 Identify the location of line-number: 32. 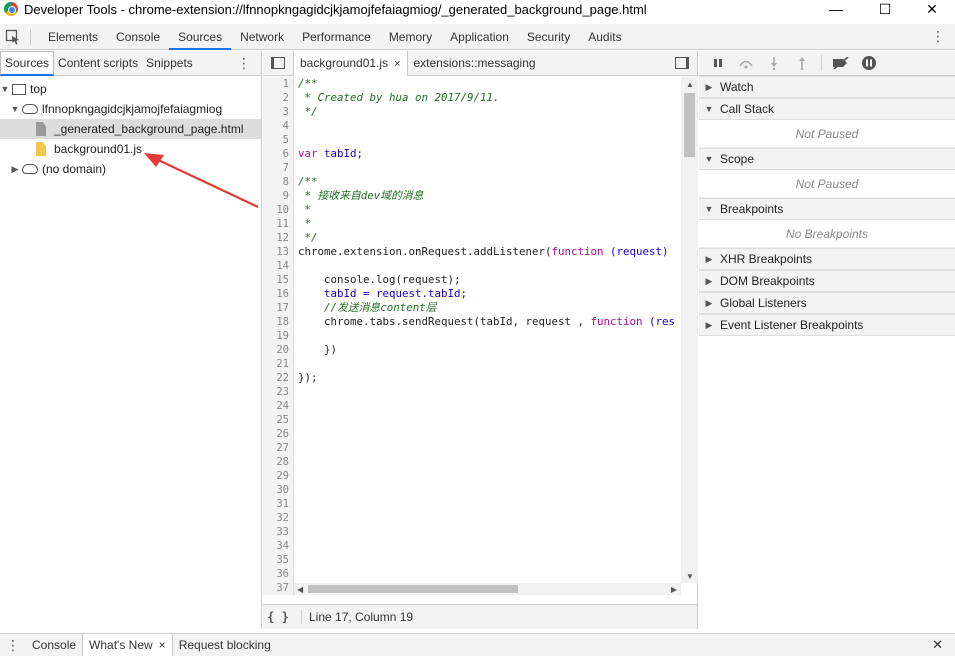
(278, 518).